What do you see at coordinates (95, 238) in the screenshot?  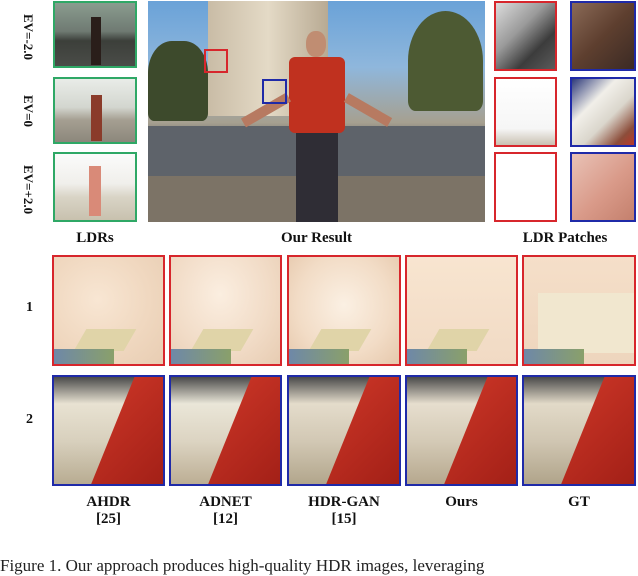 I see `label-ldrs: LDRs` at bounding box center [95, 238].